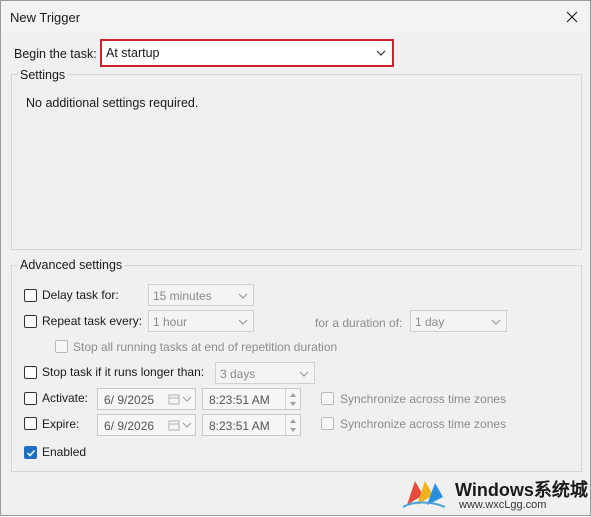 The height and width of the screenshot is (517, 591). What do you see at coordinates (61, 424) in the screenshot?
I see `expire-label: Expire:` at bounding box center [61, 424].